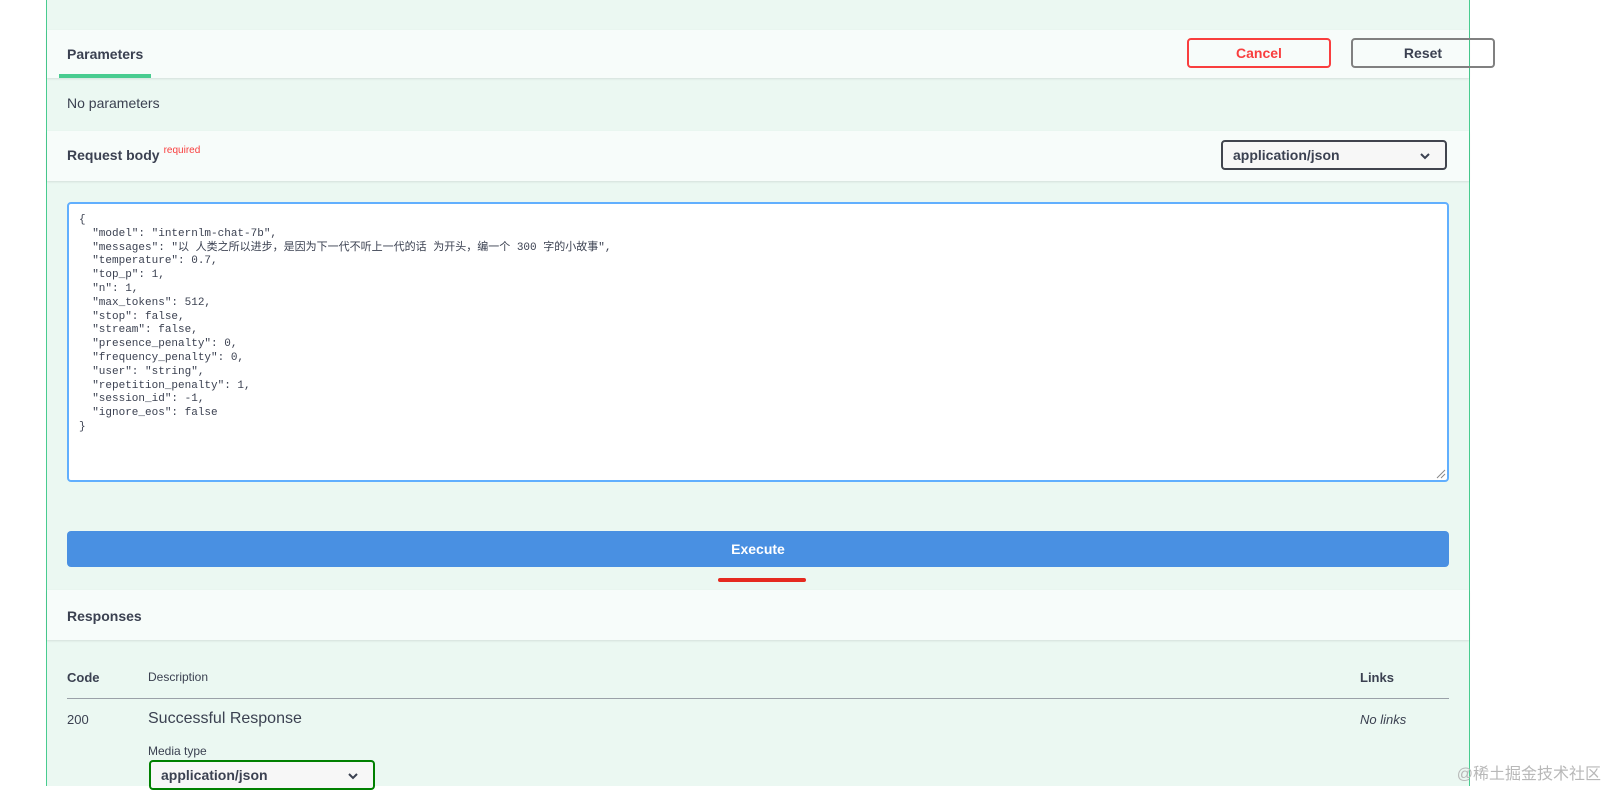 This screenshot has height=790, width=1601. What do you see at coordinates (771, 54) in the screenshot?
I see `parameters-header: Parameters Cancel Reset` at bounding box center [771, 54].